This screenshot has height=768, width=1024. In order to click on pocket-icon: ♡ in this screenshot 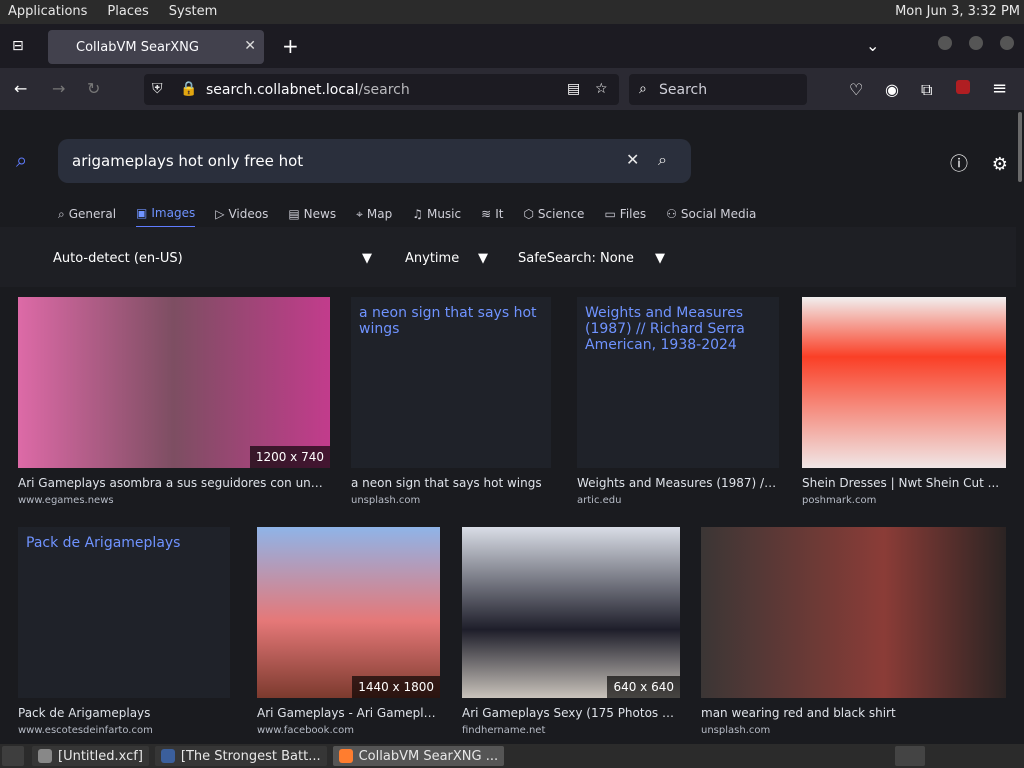, I will do `click(856, 89)`.